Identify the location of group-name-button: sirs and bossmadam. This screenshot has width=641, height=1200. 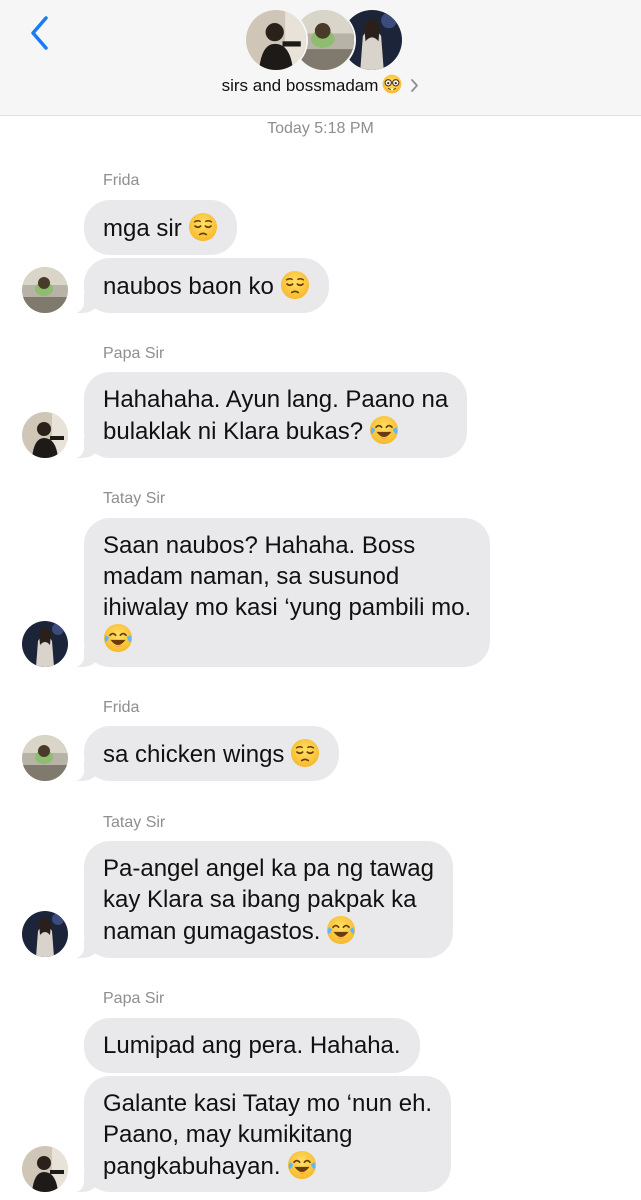
(320, 85).